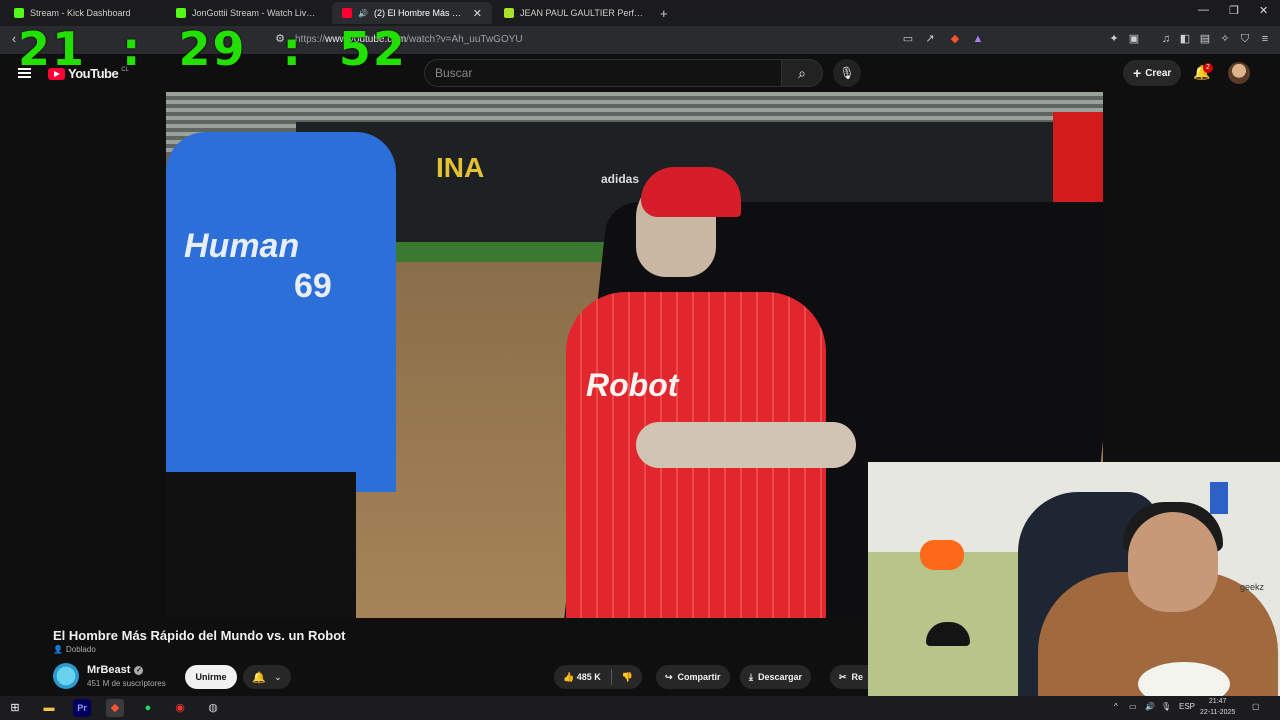  I want to click on human-pants, so click(261, 545).